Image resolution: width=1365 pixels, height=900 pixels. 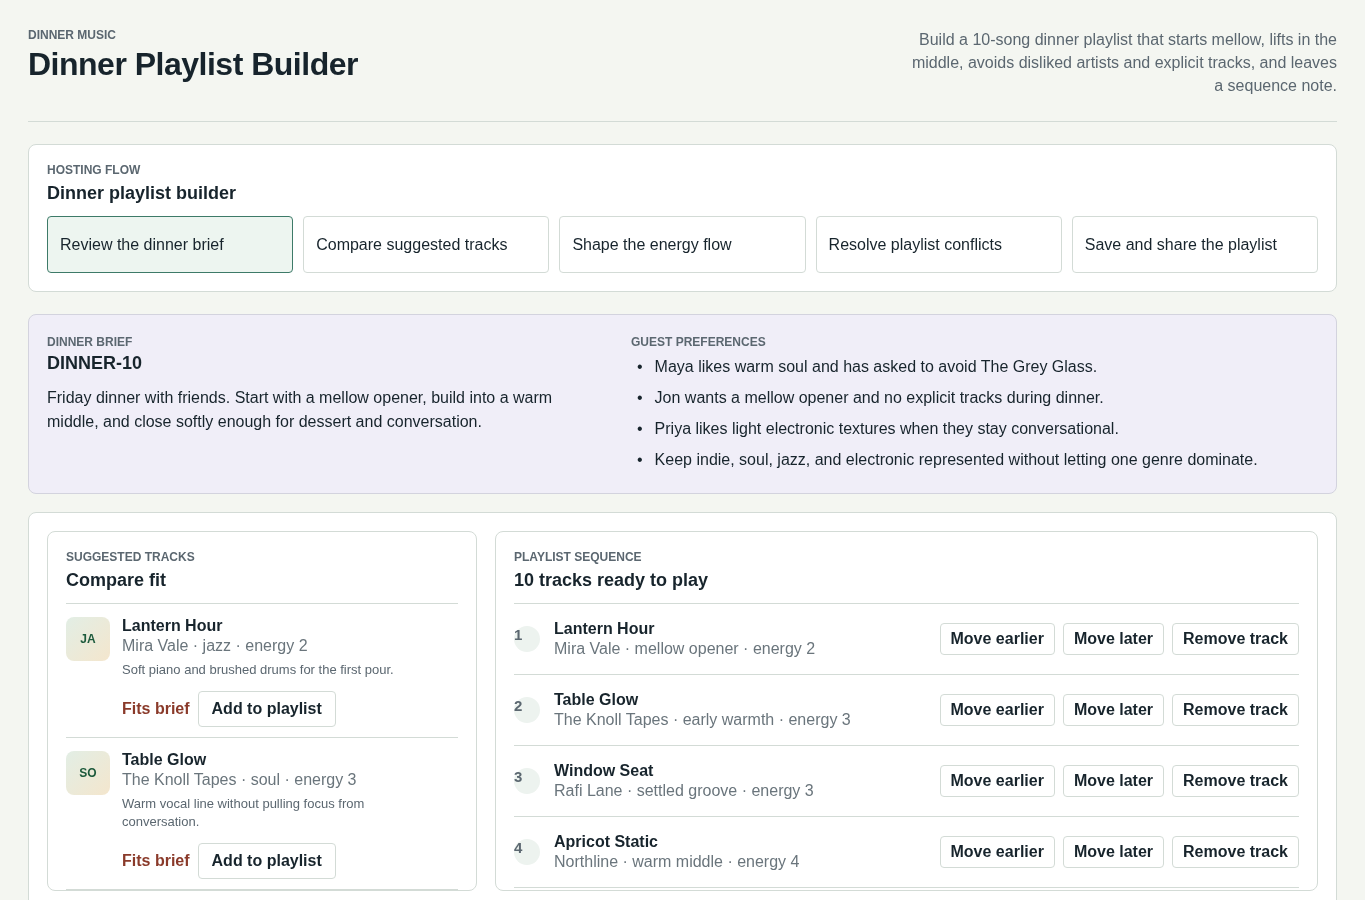 I want to click on page-description: Build a 10-song dinner playlist that starts mellow, lifts in the middle, avoids disliked artists and explicit tracks, and leaves a sequence note., so click(x=1123, y=63).